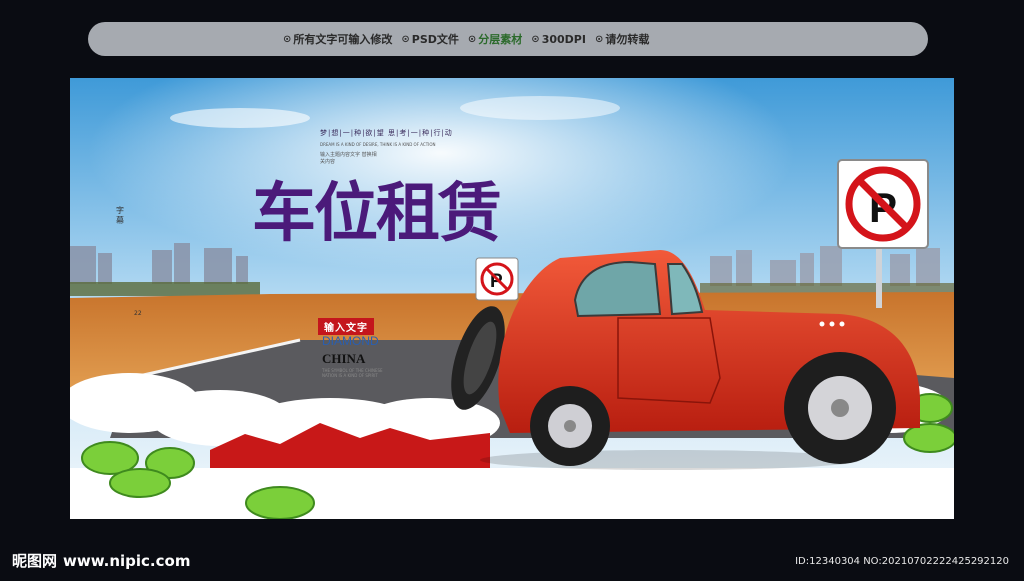  Describe the element at coordinates (902, 561) in the screenshot. I see `image-id-text: ID:12340304 NO:20210702222425292120` at that location.